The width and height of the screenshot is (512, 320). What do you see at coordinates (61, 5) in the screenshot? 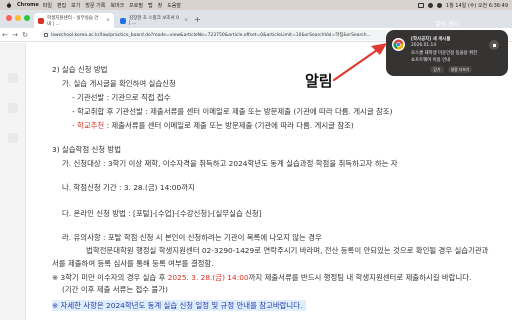
I see `menu-item-edit: 편집` at bounding box center [61, 5].